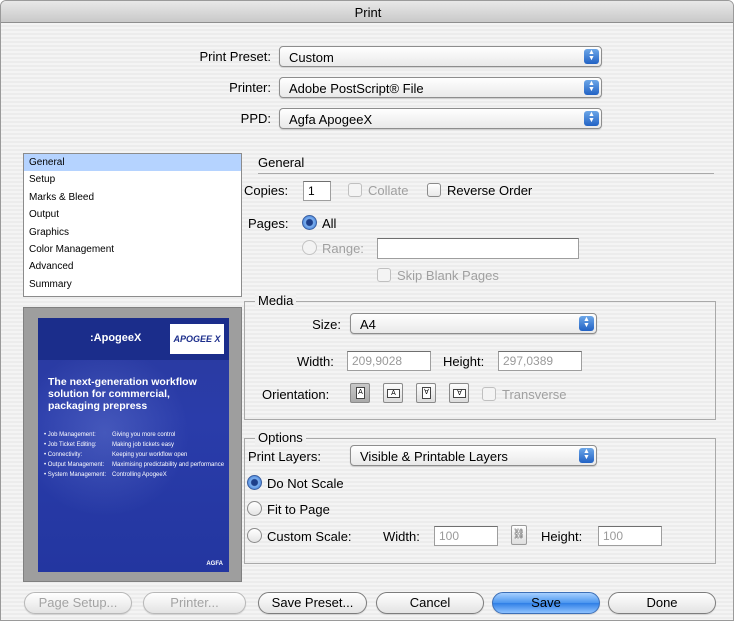 The height and width of the screenshot is (621, 734). What do you see at coordinates (315, 361) in the screenshot?
I see `width-label: Width:` at bounding box center [315, 361].